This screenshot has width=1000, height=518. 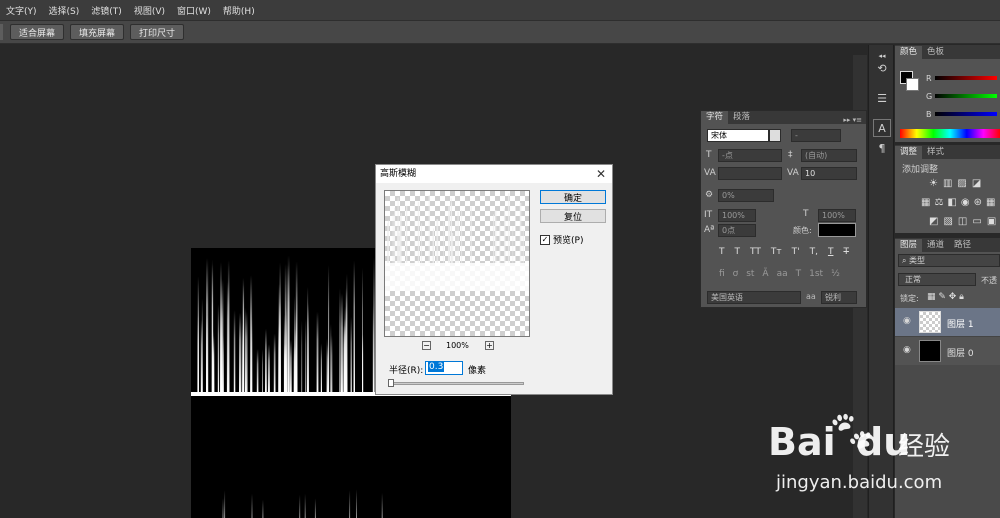 I want to click on faux-bold-button: T, so click(x=722, y=252).